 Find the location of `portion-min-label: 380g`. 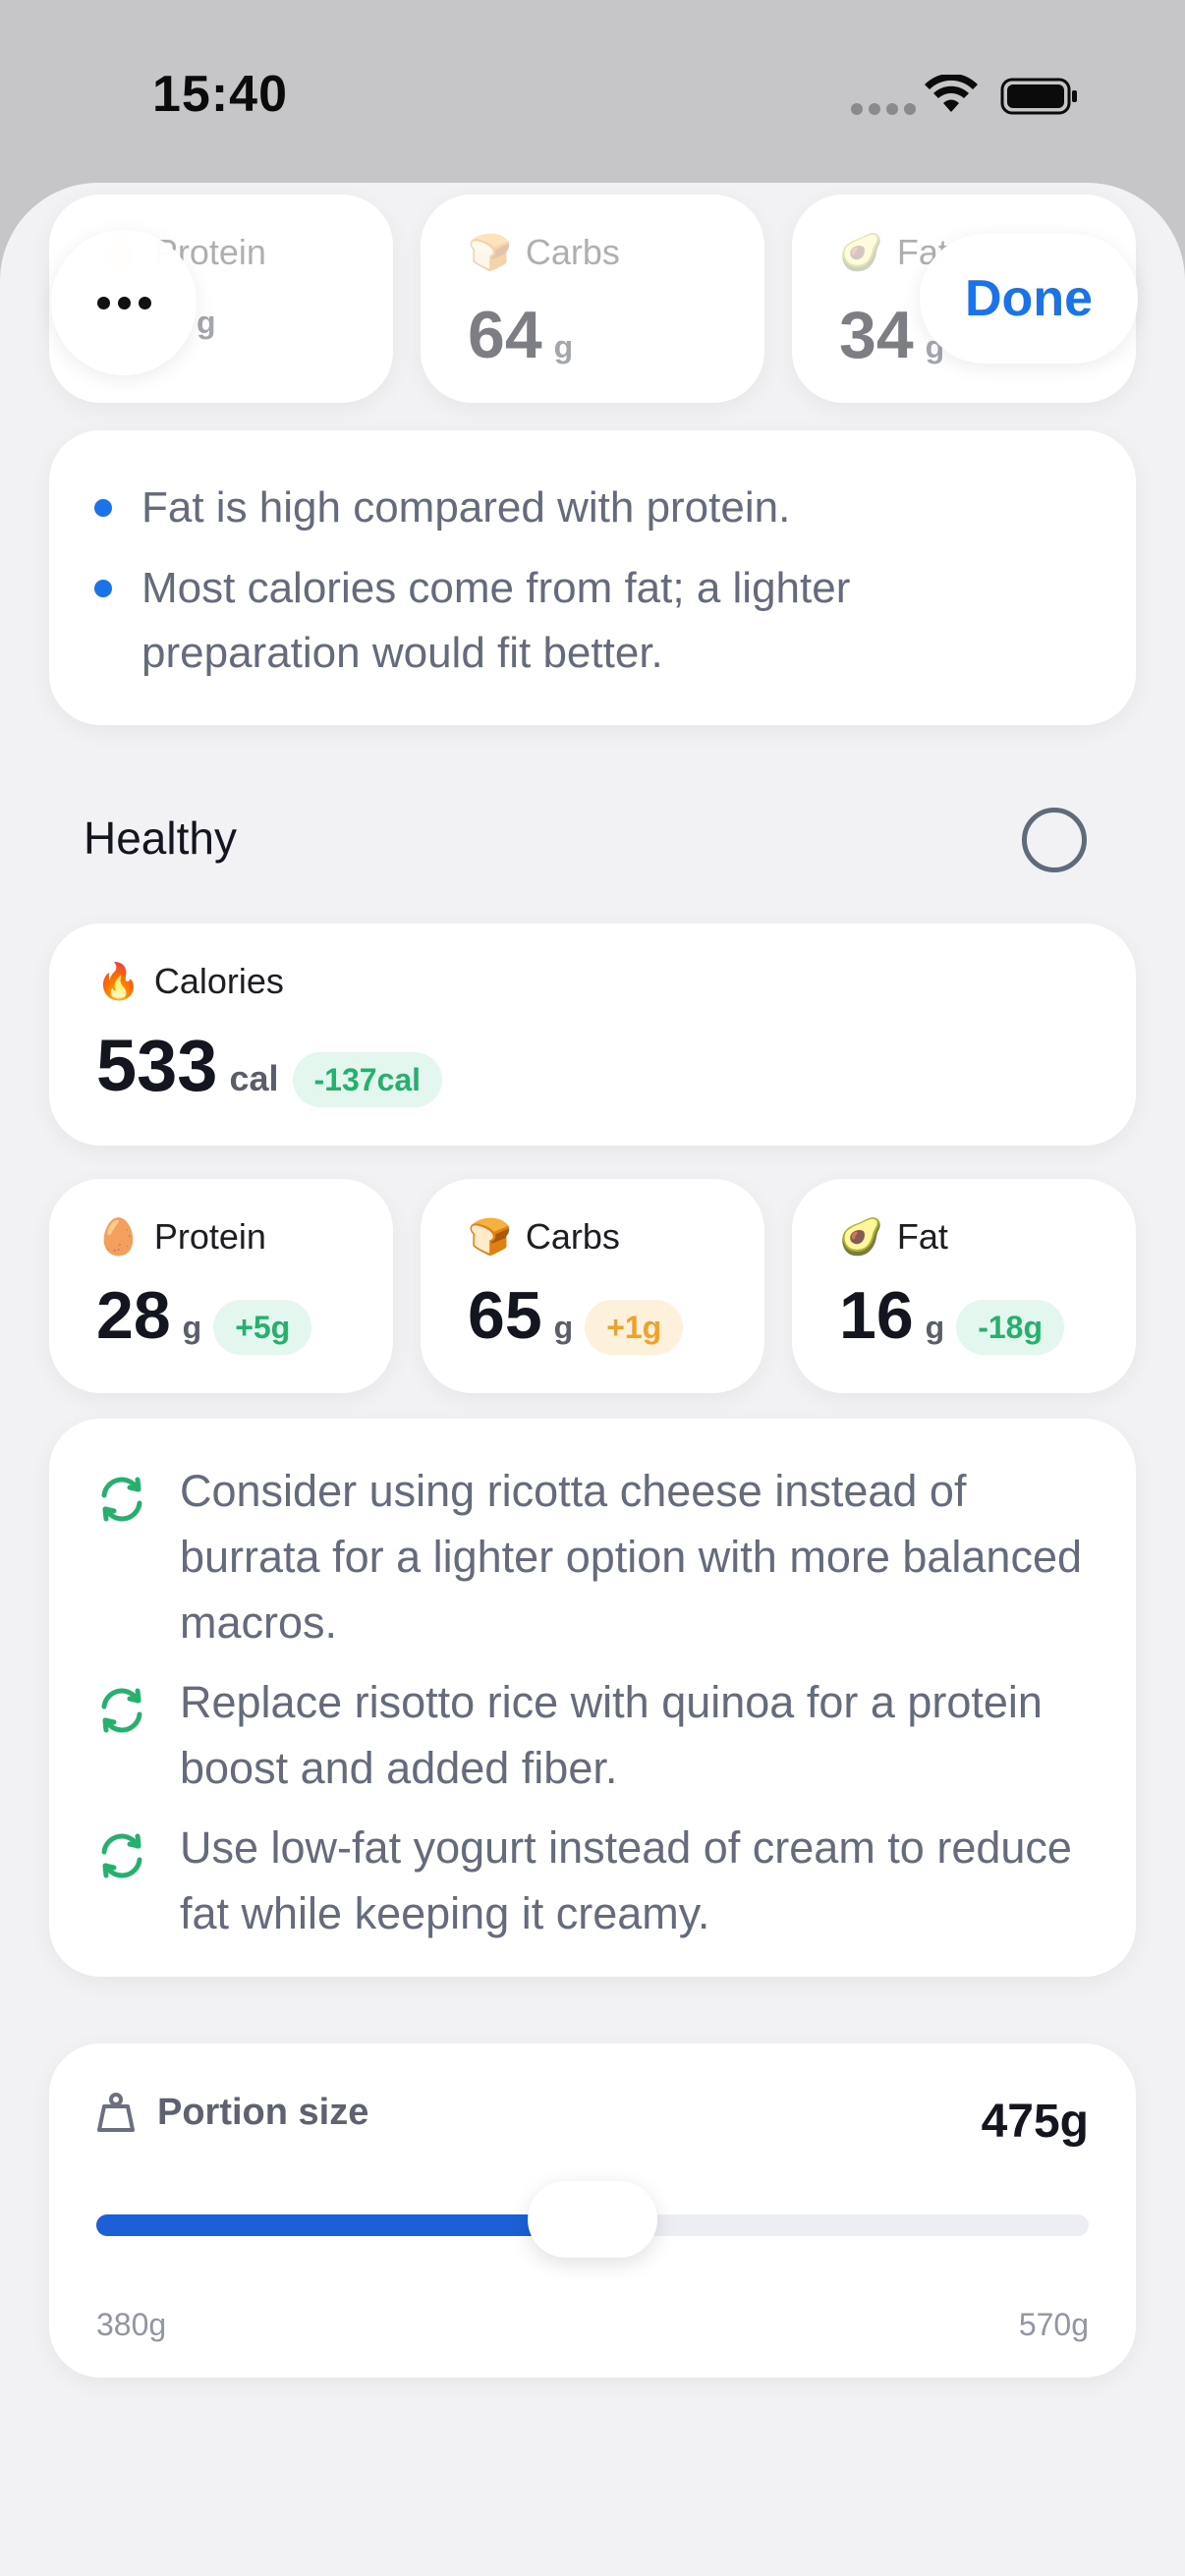

portion-min-label: 380g is located at coordinates (132, 2324).